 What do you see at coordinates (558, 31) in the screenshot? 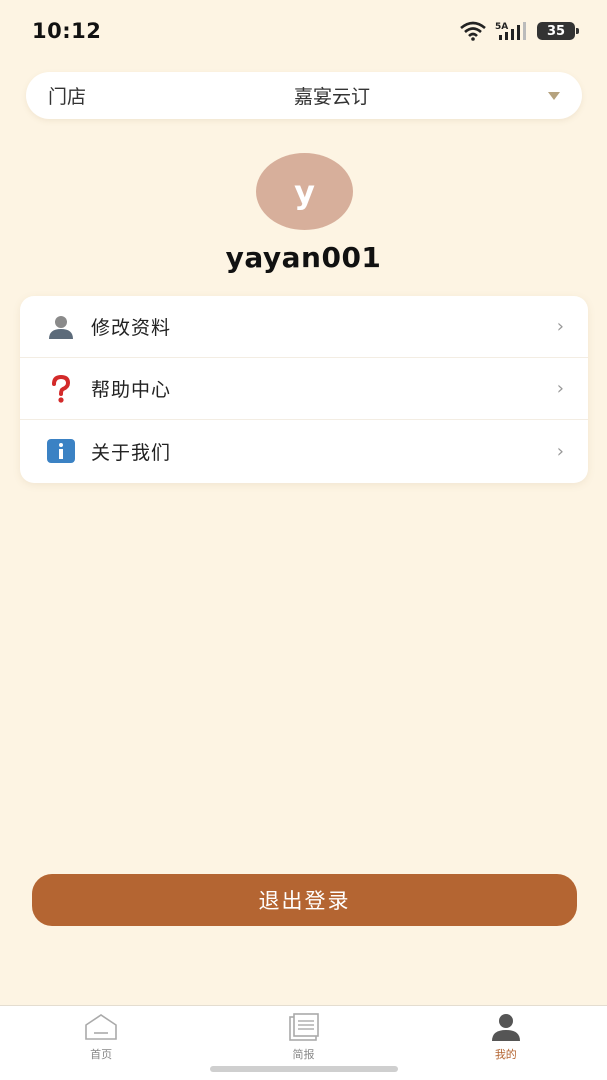
I see `battery-icon: 35` at bounding box center [558, 31].